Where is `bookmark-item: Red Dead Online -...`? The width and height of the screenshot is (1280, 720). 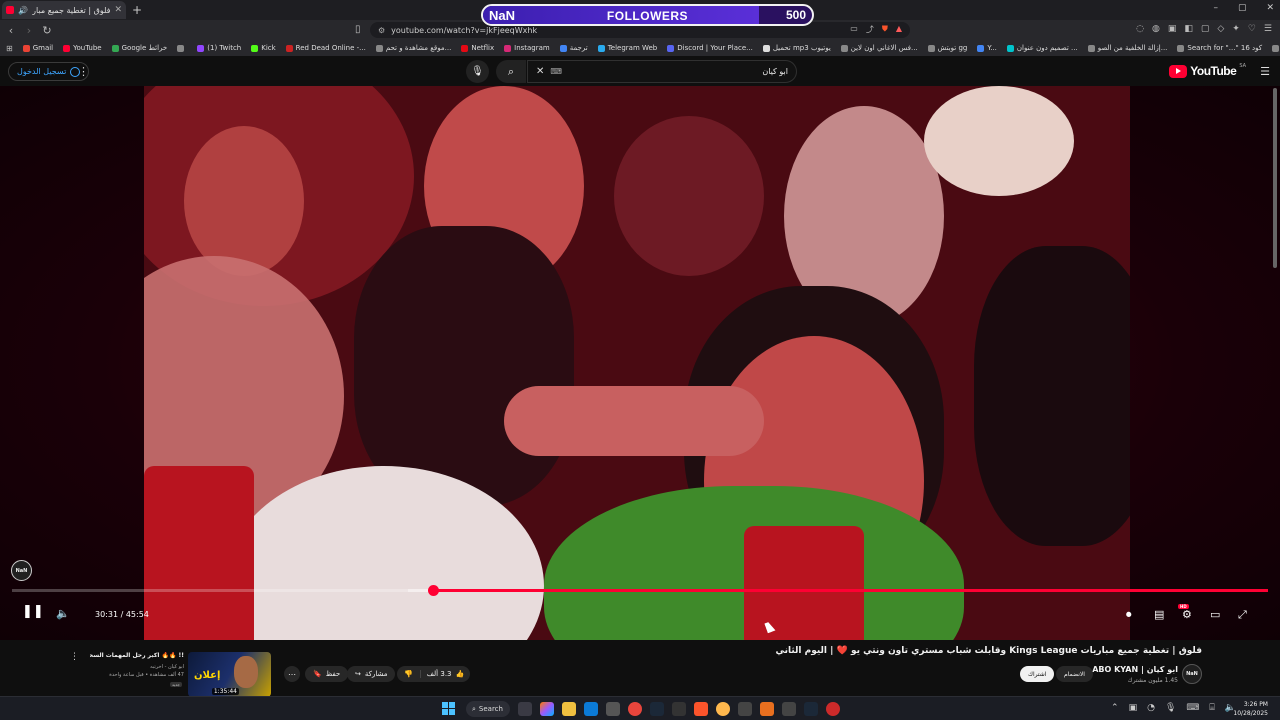
bookmark-item: Red Dead Online -... is located at coordinates (325, 48).